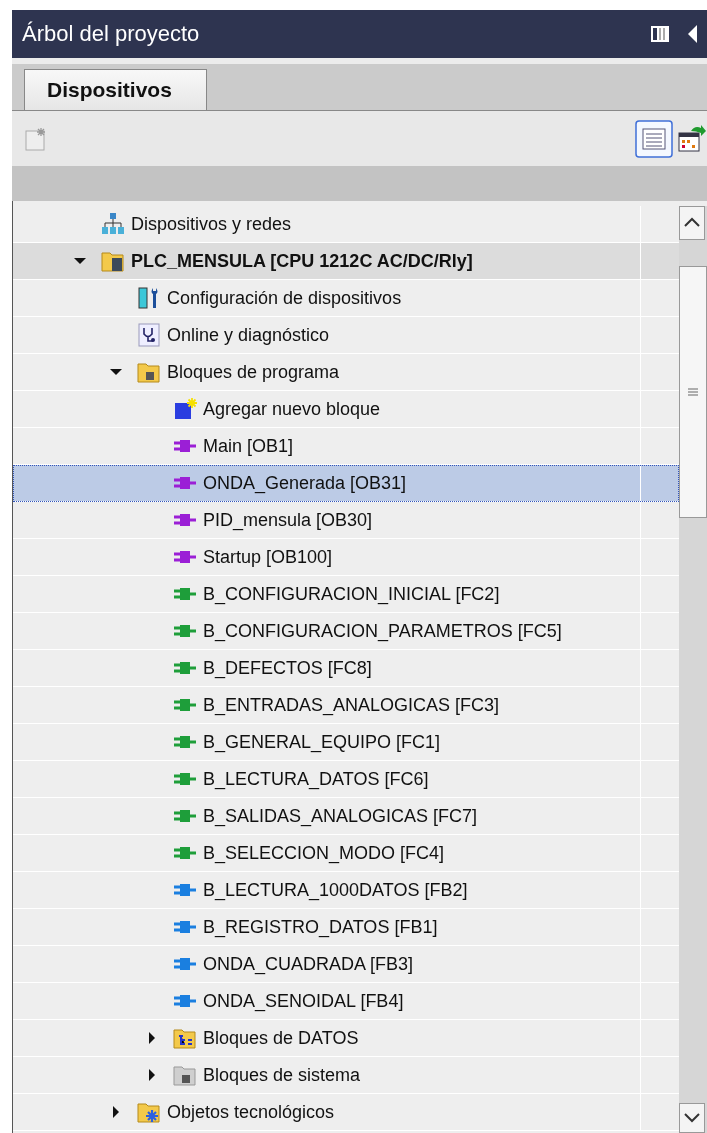  I want to click on tree-item-label: Dispositivos y redes, so click(211, 224).